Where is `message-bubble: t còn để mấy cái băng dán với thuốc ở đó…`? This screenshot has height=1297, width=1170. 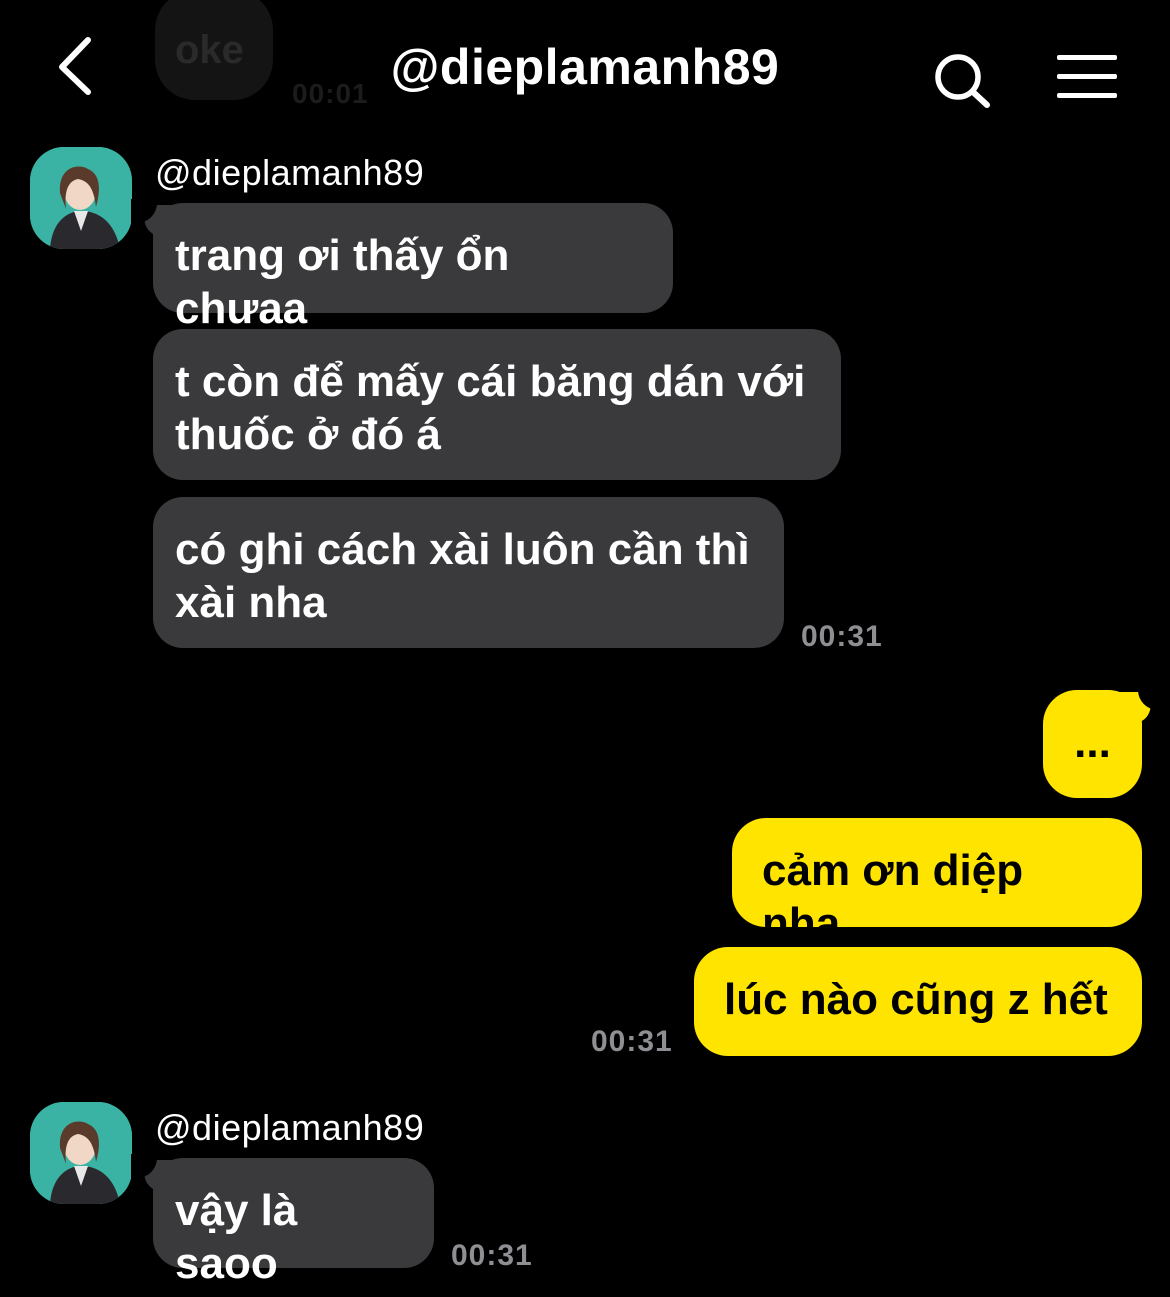 message-bubble: t còn để mấy cái băng dán với thuốc ở đó… is located at coordinates (497, 404).